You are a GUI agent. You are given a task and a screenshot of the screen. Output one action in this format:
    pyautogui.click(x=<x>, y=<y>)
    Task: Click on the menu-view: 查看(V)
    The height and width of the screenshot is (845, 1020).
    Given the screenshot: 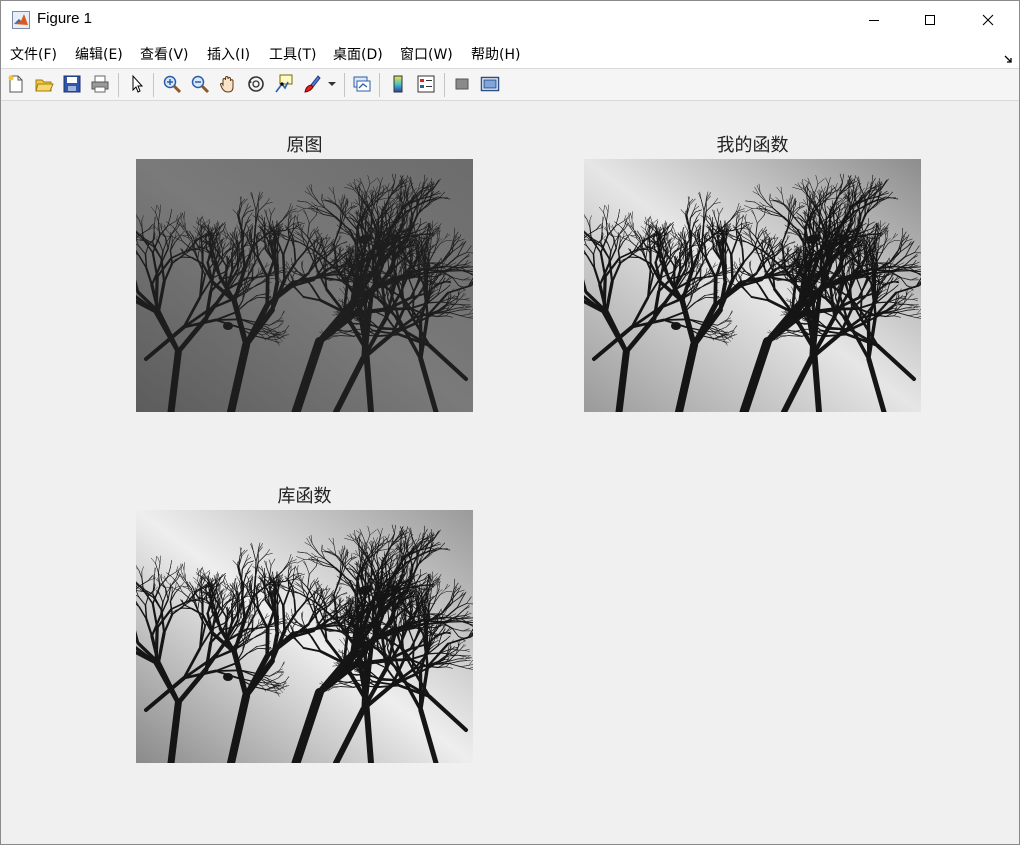 What is the action you would take?
    pyautogui.click(x=164, y=54)
    